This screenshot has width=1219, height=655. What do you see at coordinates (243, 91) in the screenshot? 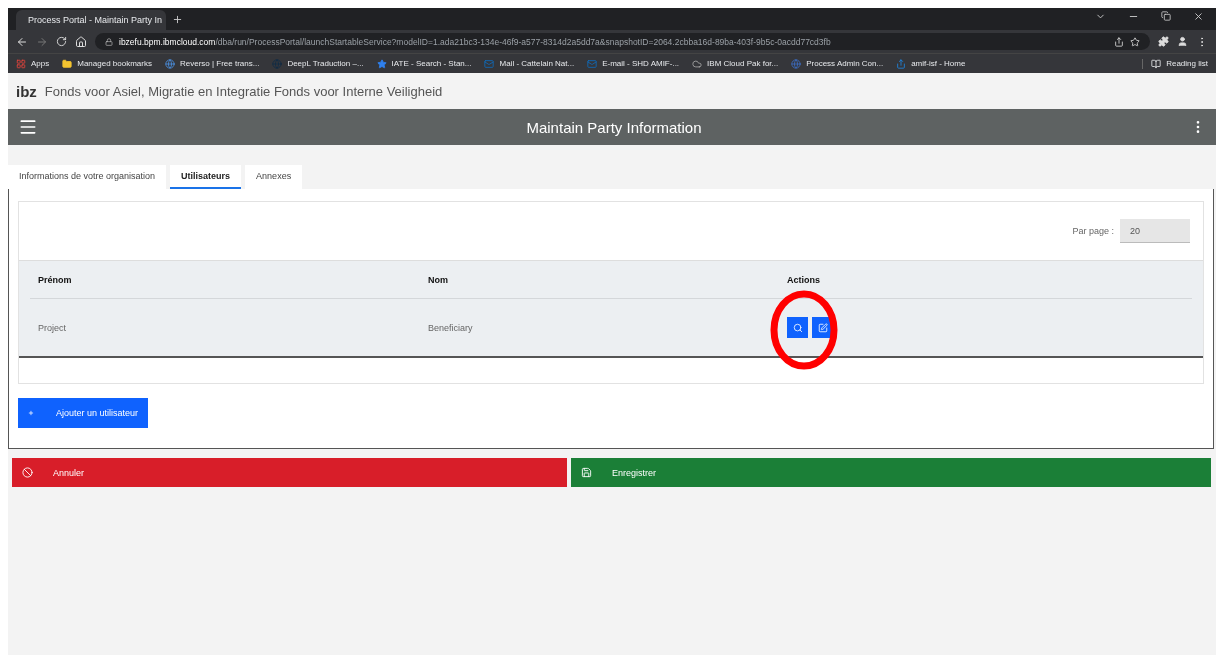
I see `org-title: Fonds voor Asiel, Migratie en Integratie Fonds voor Interne Veiligheid` at bounding box center [243, 91].